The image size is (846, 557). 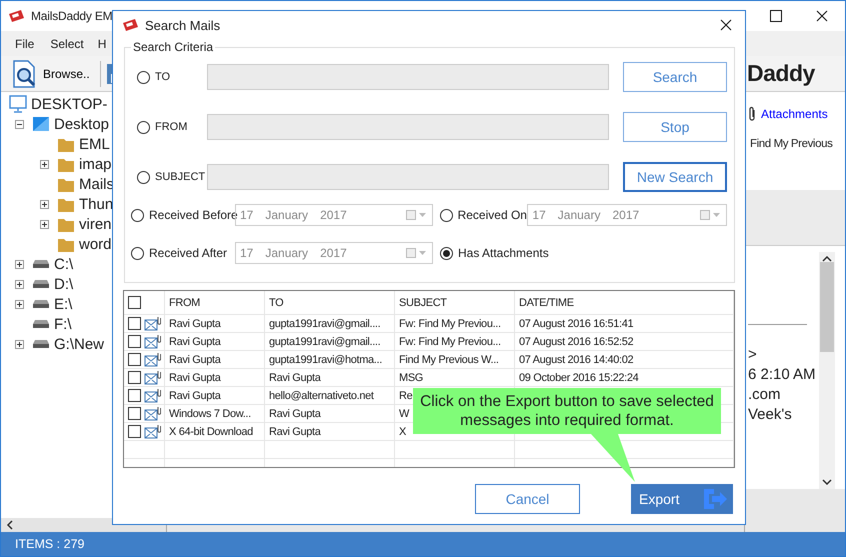 What do you see at coordinates (50, 73) in the screenshot?
I see `browse-button: Browse..` at bounding box center [50, 73].